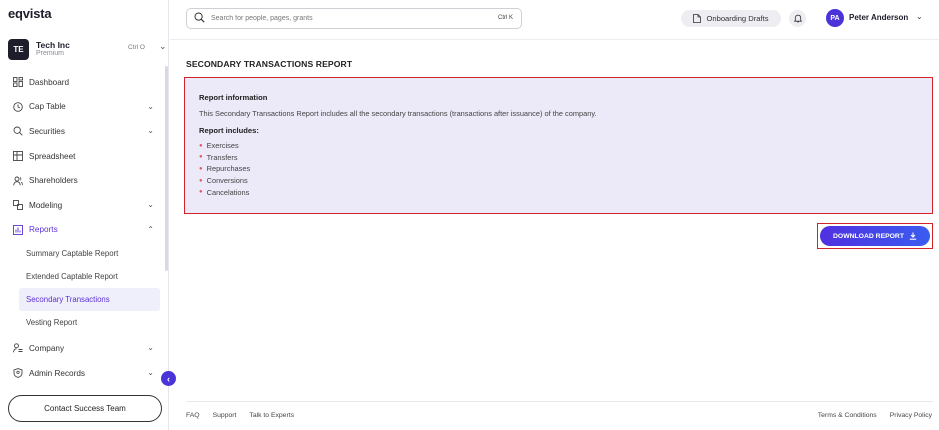 The image size is (939, 430). I want to click on footer-link-faq: FAQ, so click(193, 415).